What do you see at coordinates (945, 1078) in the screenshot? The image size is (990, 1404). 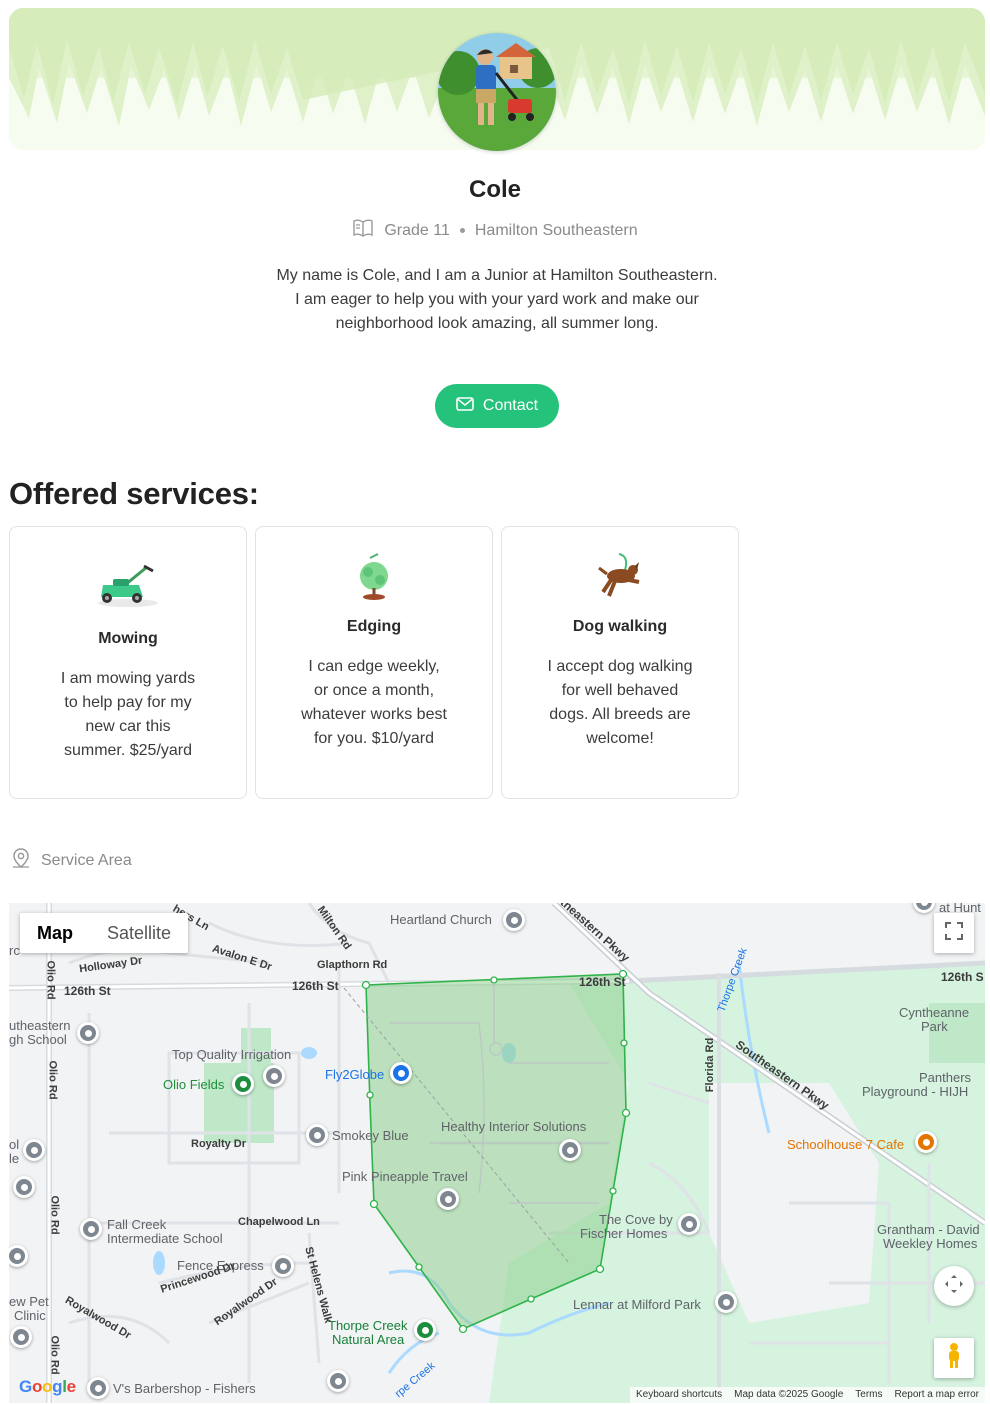 I see `place-label: Panthers` at bounding box center [945, 1078].